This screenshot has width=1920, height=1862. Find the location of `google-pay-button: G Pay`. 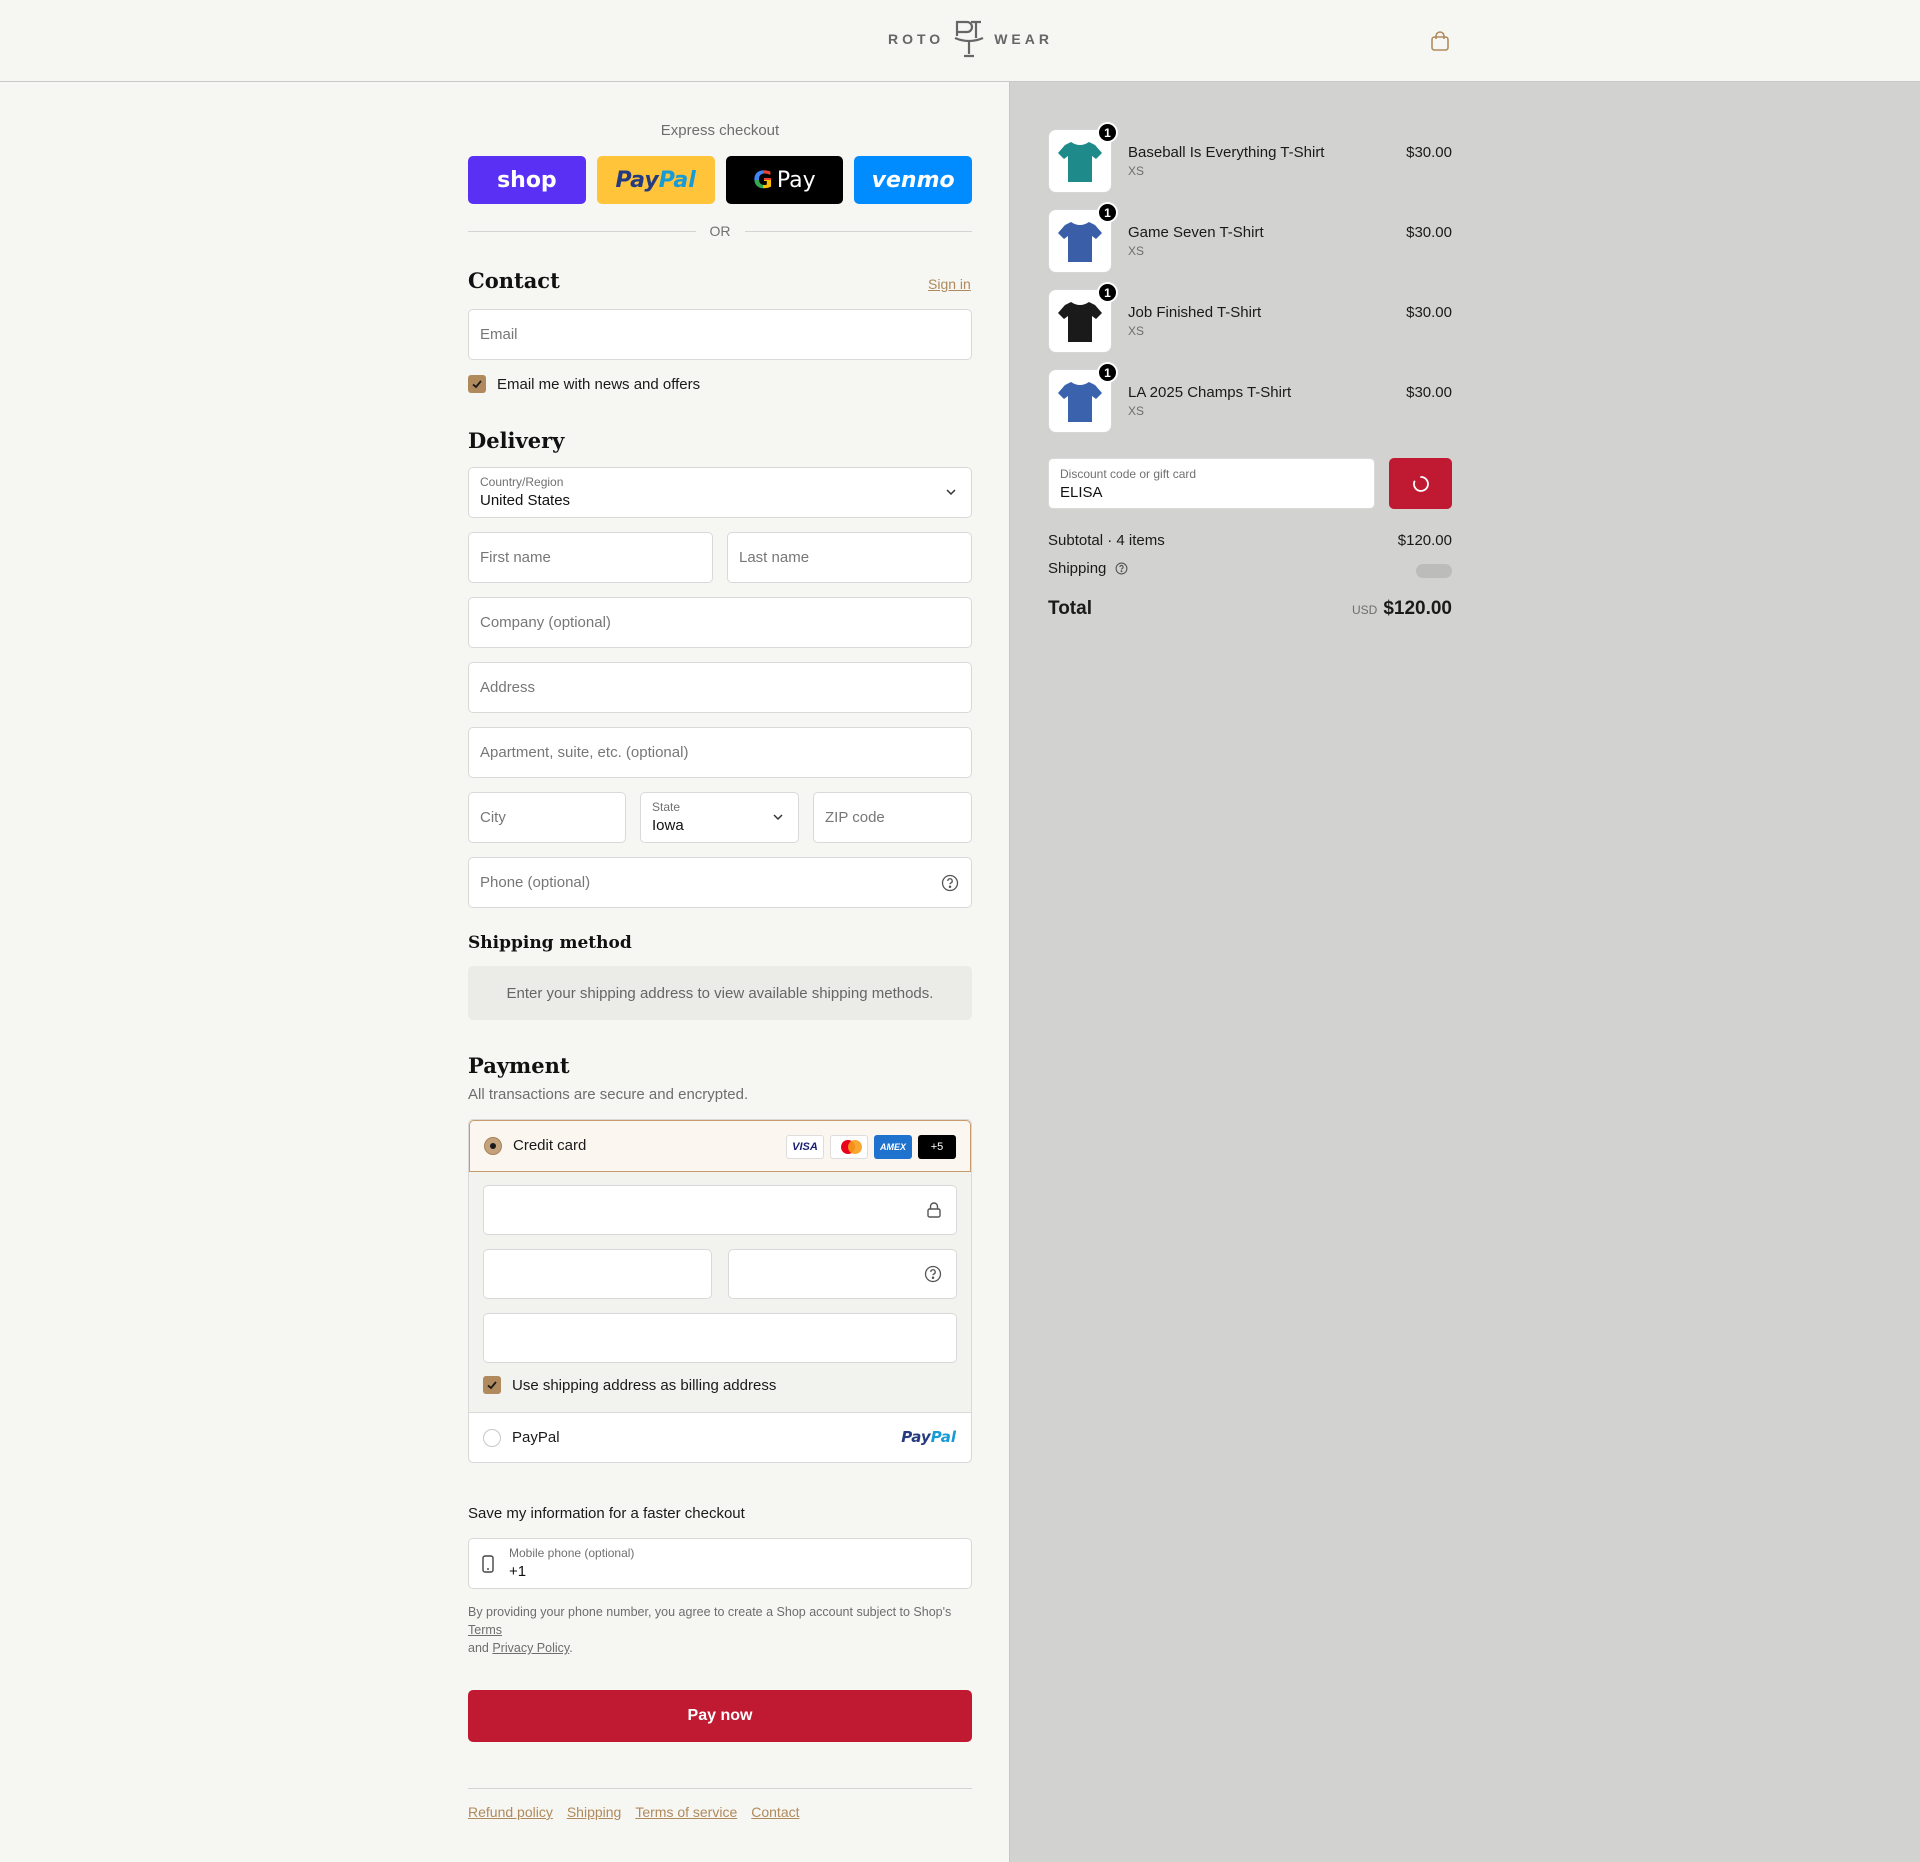

google-pay-button: G Pay is located at coordinates (784, 180).